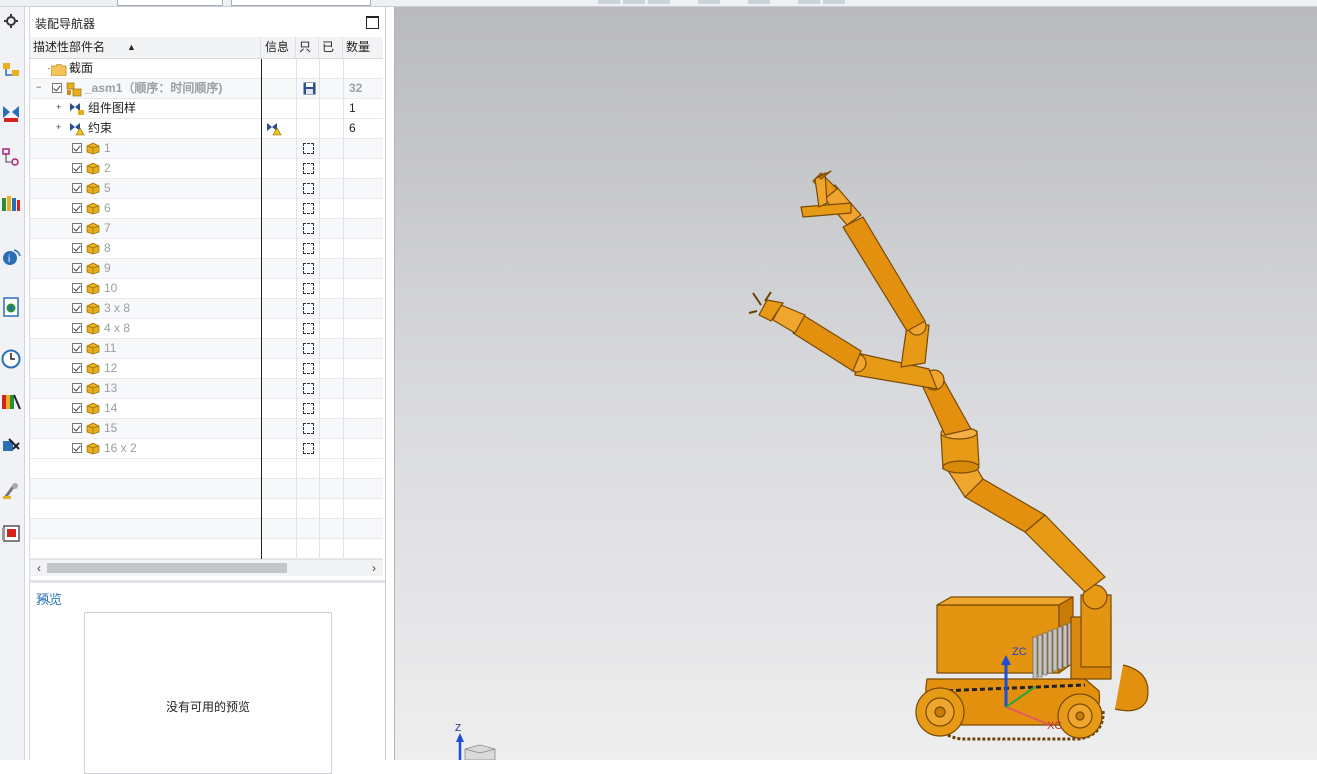 The height and width of the screenshot is (774, 1317). What do you see at coordinates (206, 349) in the screenshot?
I see `tree-row-part: 11` at bounding box center [206, 349].